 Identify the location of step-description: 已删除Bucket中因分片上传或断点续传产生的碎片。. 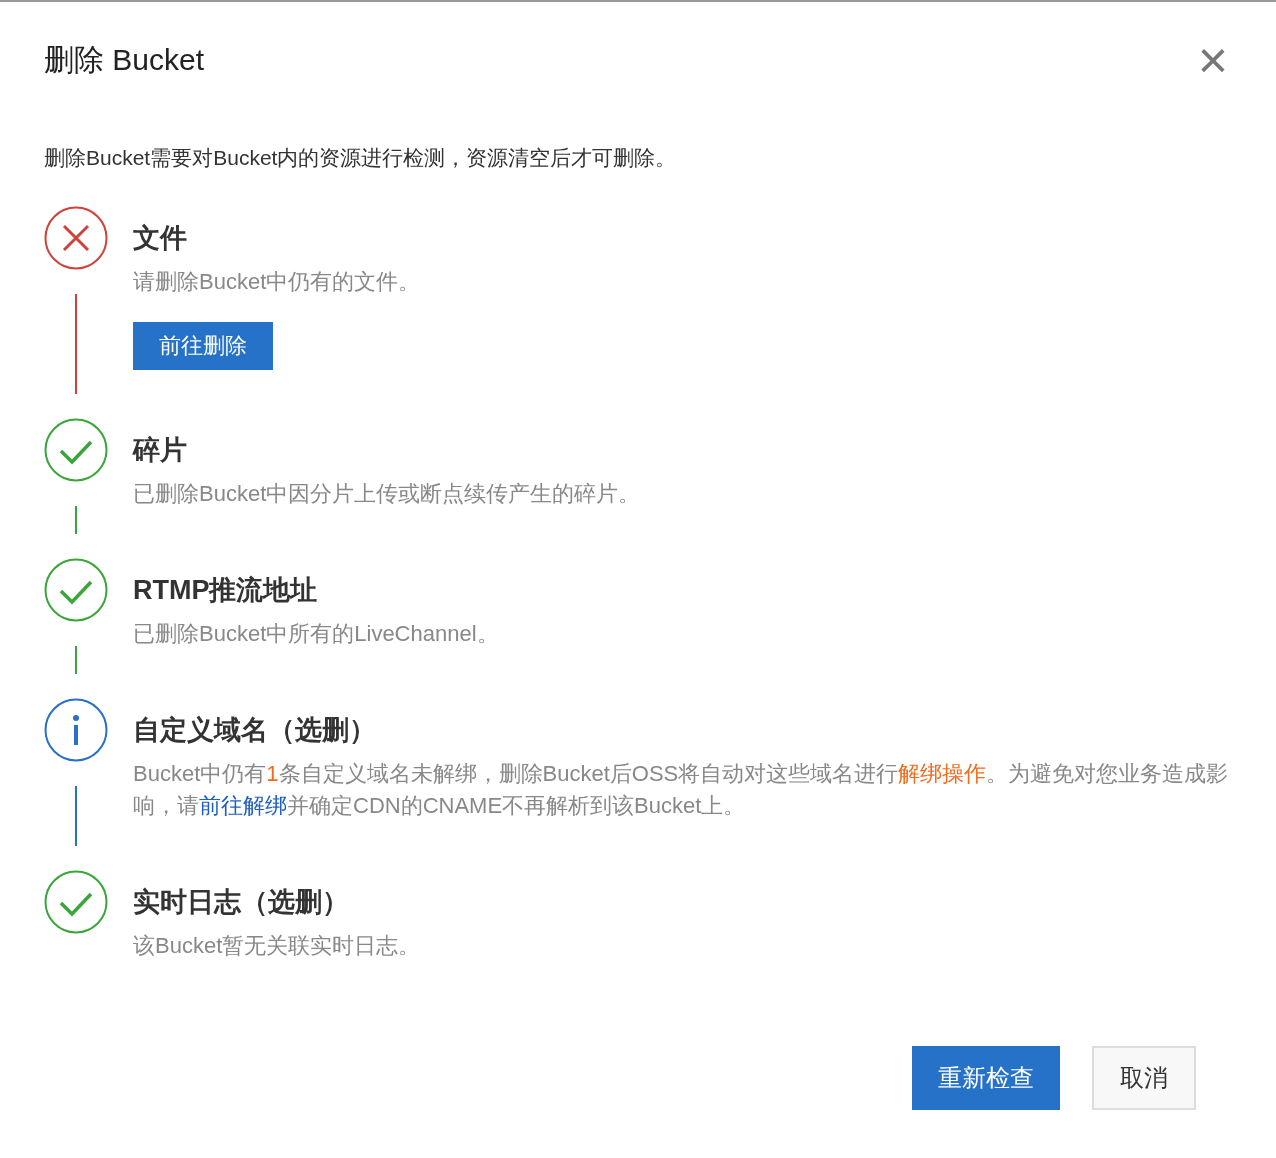
(387, 494).